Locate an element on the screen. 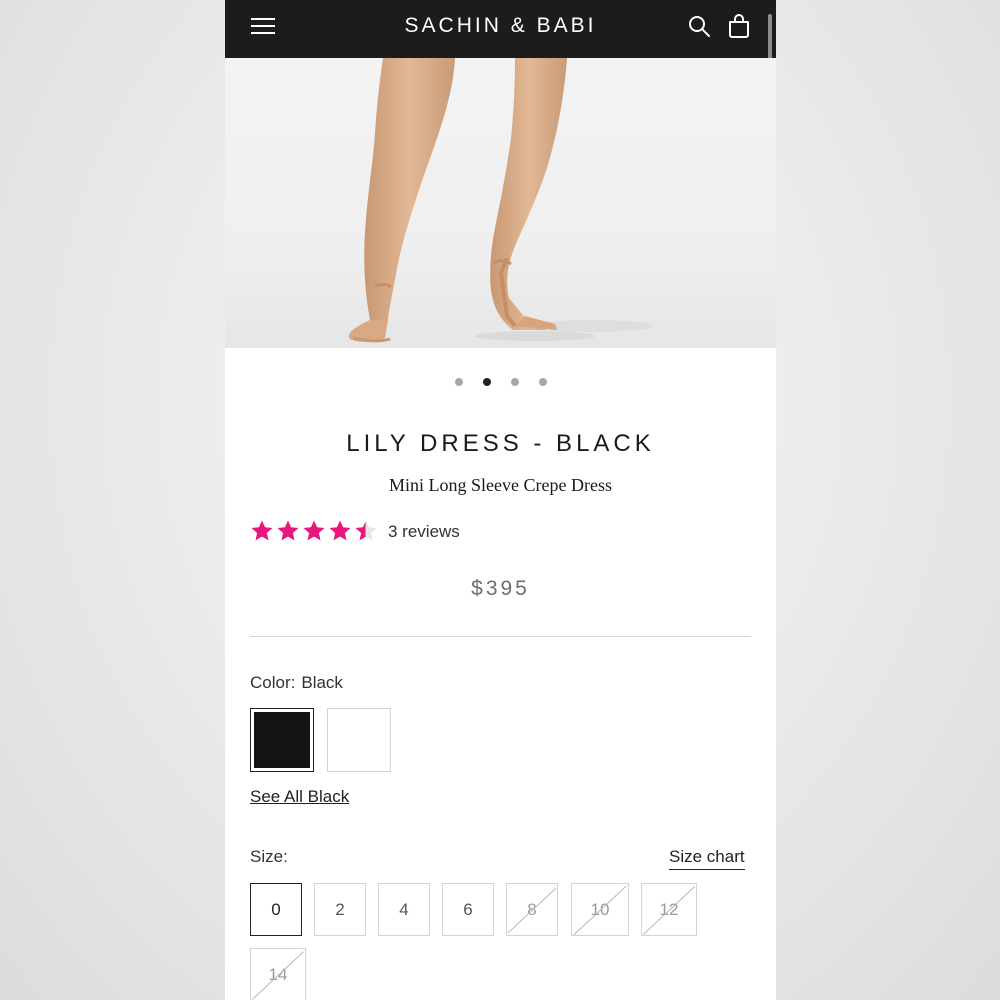 The image size is (1000, 1000). product-price: $395 is located at coordinates (500, 588).